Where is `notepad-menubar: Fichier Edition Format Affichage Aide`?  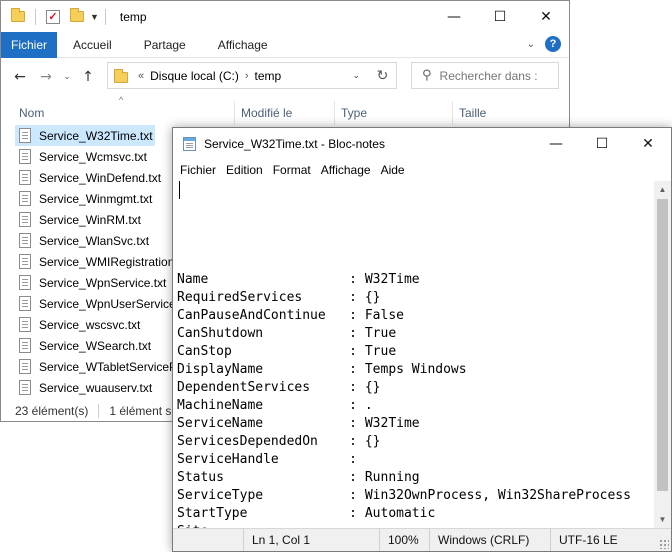
notepad-menubar: Fichier Edition Format Affichage Aide is located at coordinates (422, 170).